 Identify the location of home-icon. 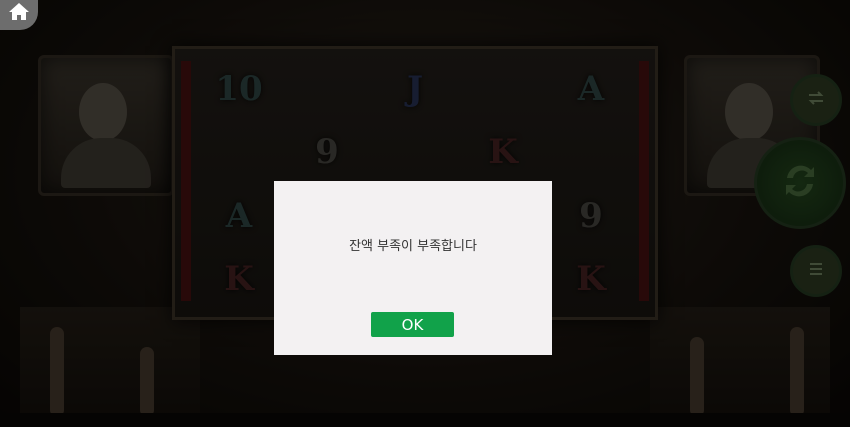
(19, 13).